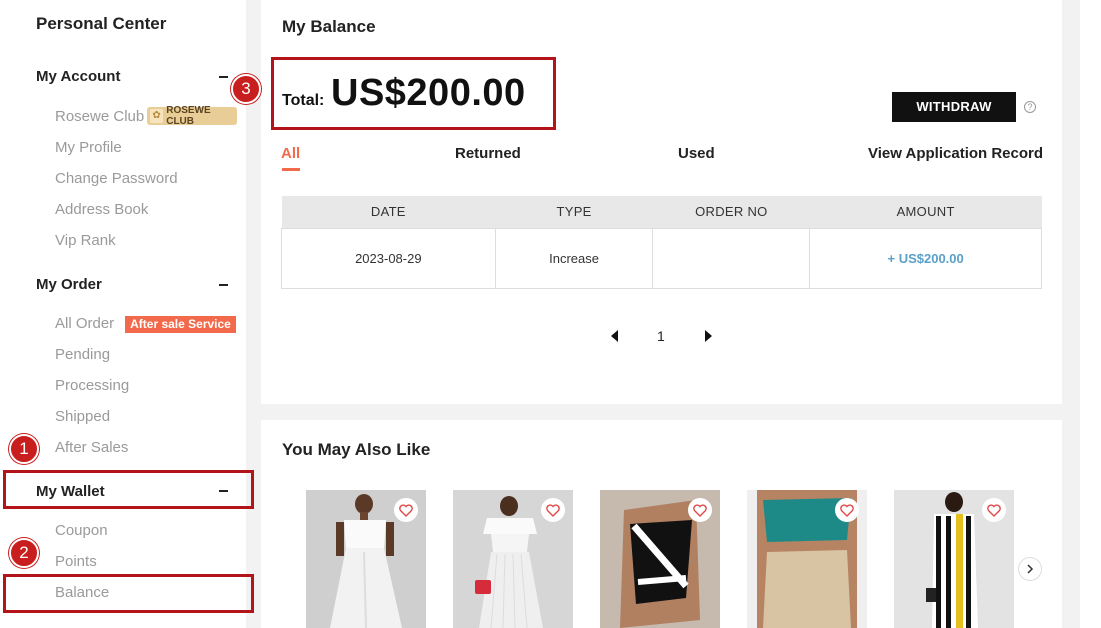 Image resolution: width=1101 pixels, height=628 pixels. I want to click on sidebar-title: Personal Center, so click(101, 23).